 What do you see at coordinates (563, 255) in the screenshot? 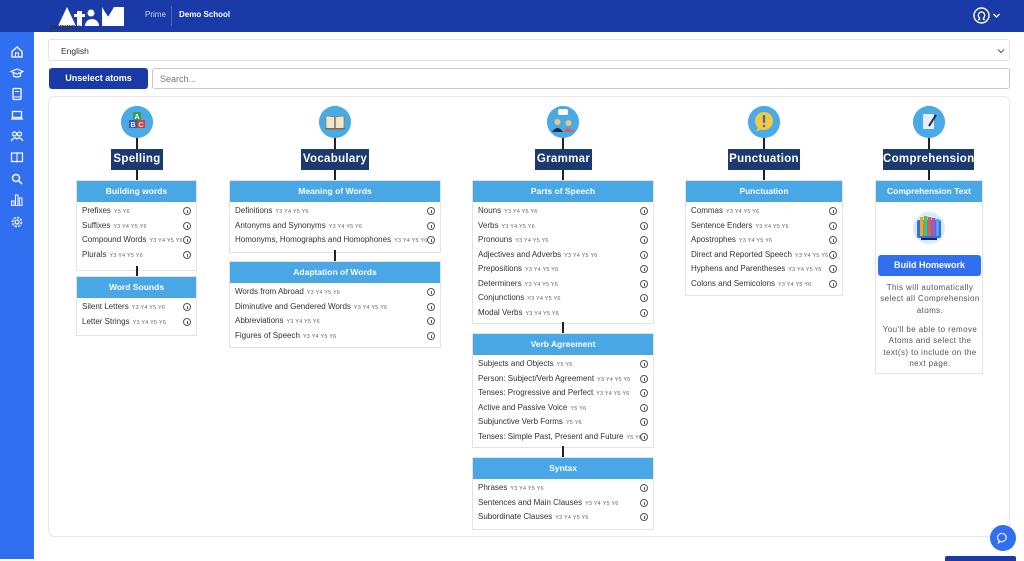
I see `atom-item: Adjectives and Adverbs Y3 Y4 Y5 Y6` at bounding box center [563, 255].